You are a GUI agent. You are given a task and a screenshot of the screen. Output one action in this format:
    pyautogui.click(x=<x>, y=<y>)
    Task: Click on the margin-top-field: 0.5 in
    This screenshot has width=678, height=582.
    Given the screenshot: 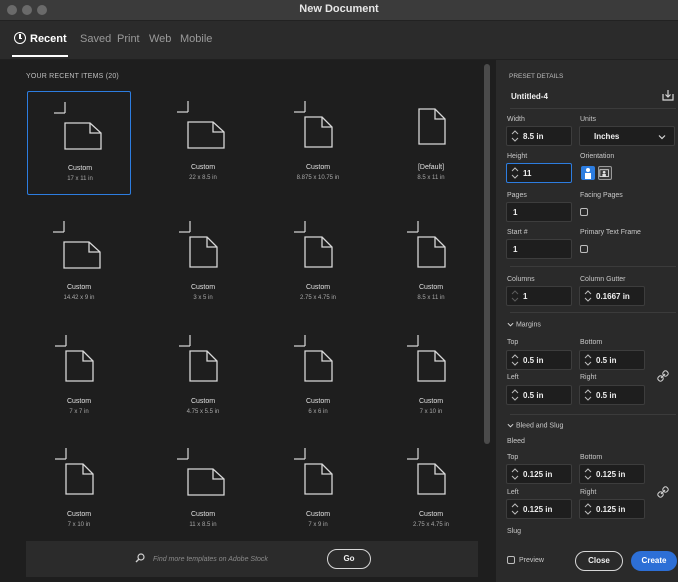 What is the action you would take?
    pyautogui.click(x=539, y=360)
    